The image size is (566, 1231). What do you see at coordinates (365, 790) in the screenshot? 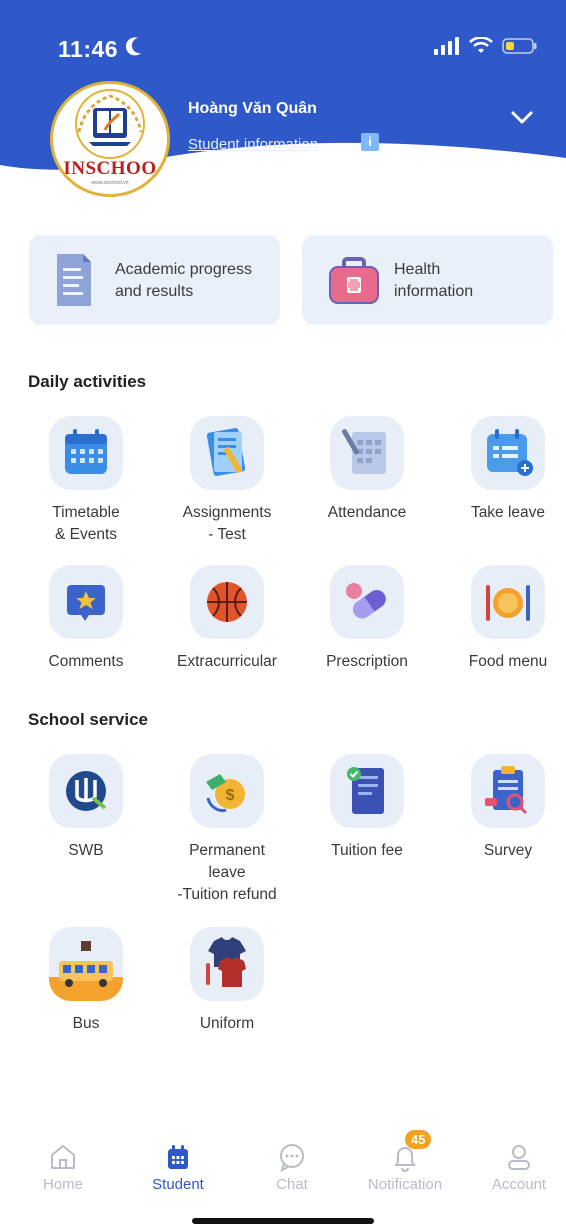
I see `invoice-icon` at bounding box center [365, 790].